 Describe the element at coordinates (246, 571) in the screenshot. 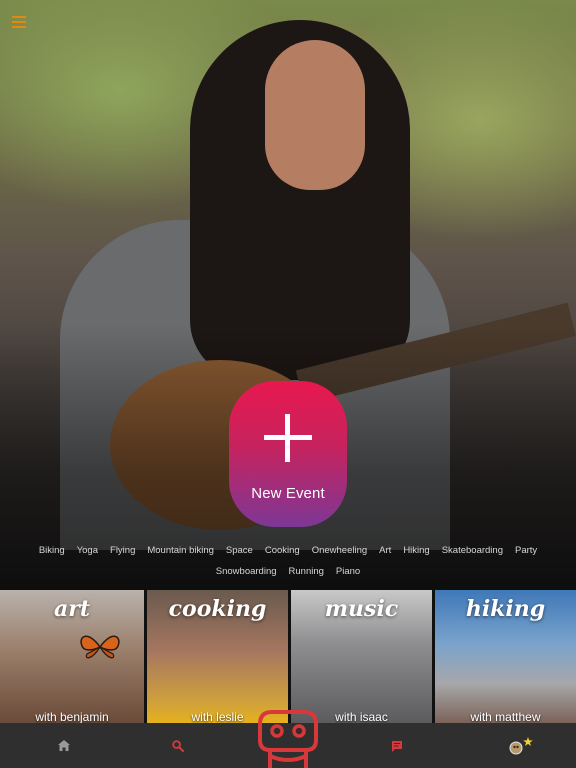

I see `tag-snowboarding: Snowboarding` at that location.